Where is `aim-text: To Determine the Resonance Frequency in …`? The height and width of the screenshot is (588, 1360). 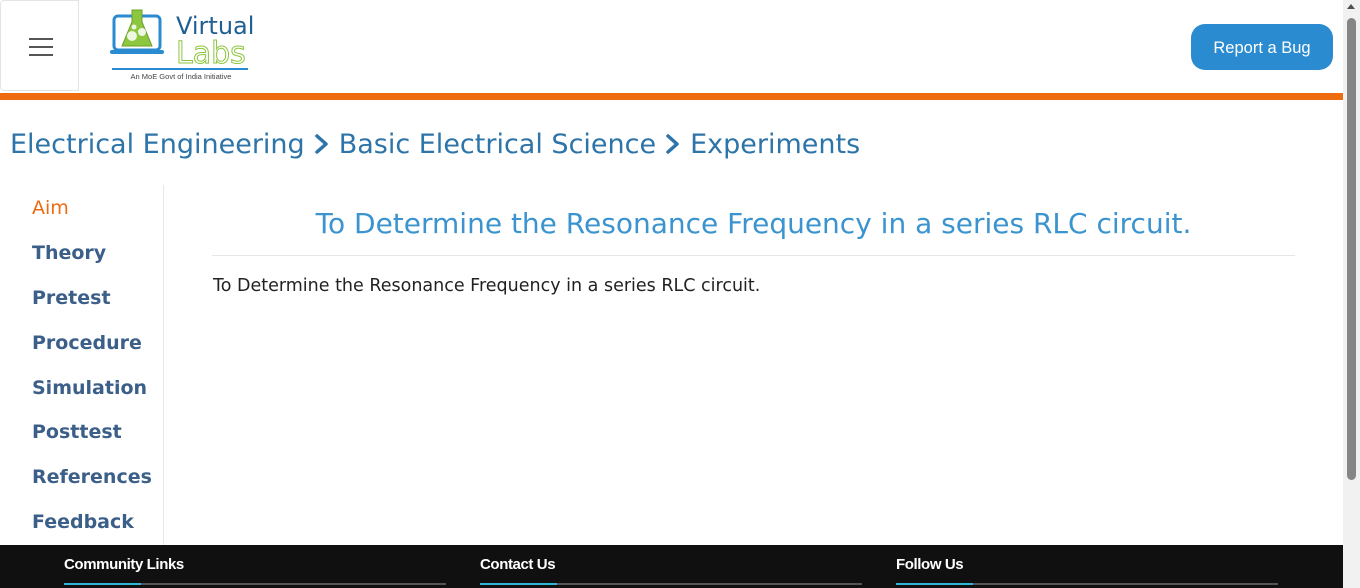
aim-text: To Determine the Resonance Frequency in … is located at coordinates (487, 286).